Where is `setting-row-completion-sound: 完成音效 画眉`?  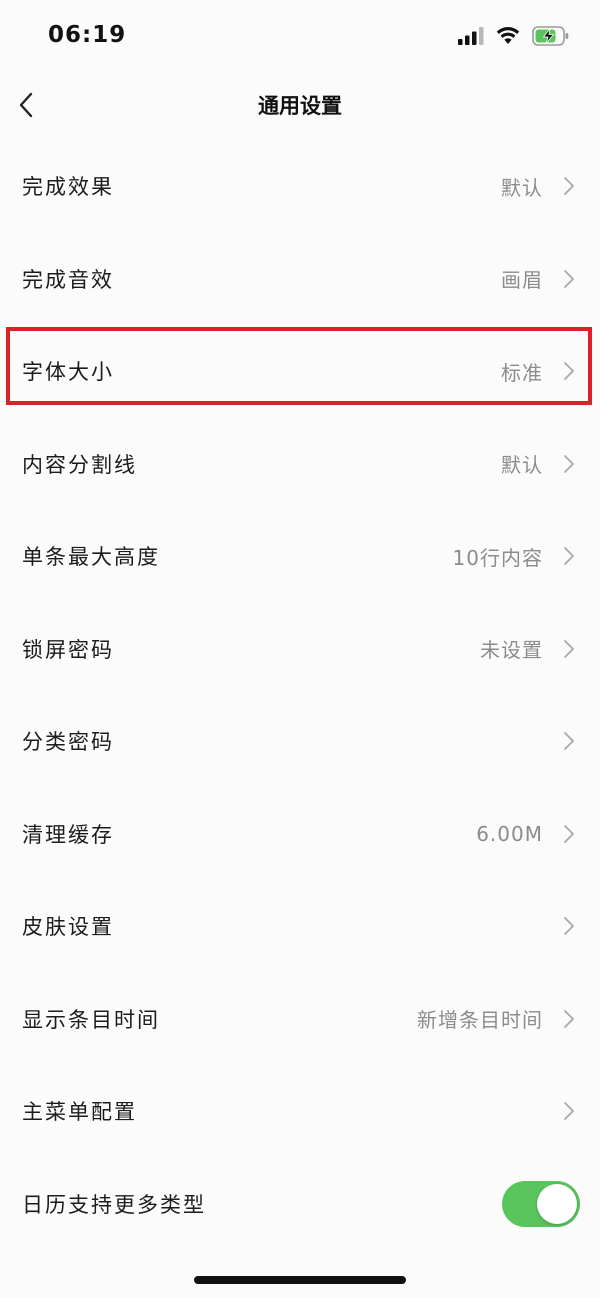 setting-row-completion-sound: 完成音效 画眉 is located at coordinates (300, 279).